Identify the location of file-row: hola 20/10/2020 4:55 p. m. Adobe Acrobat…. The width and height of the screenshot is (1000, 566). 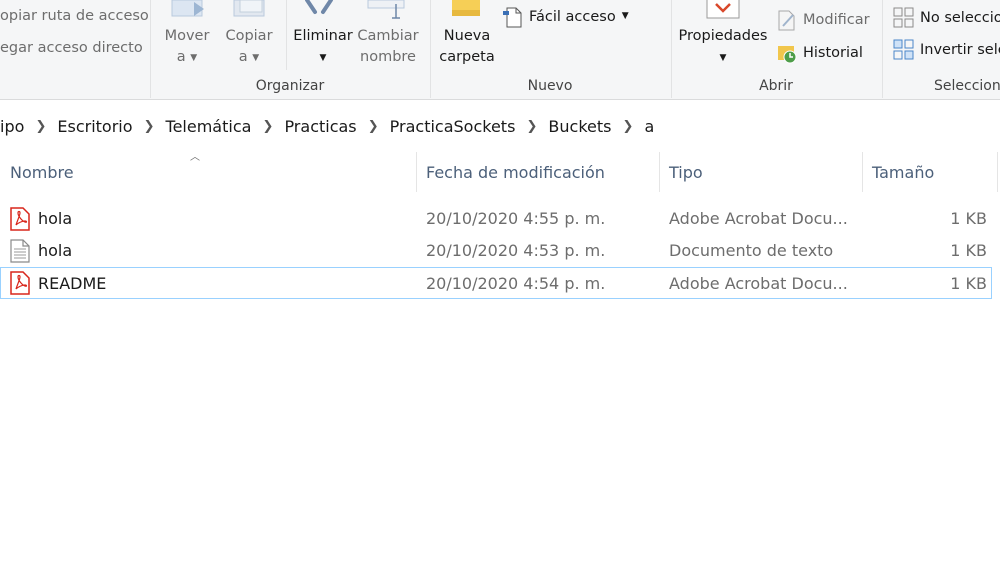
(496, 219).